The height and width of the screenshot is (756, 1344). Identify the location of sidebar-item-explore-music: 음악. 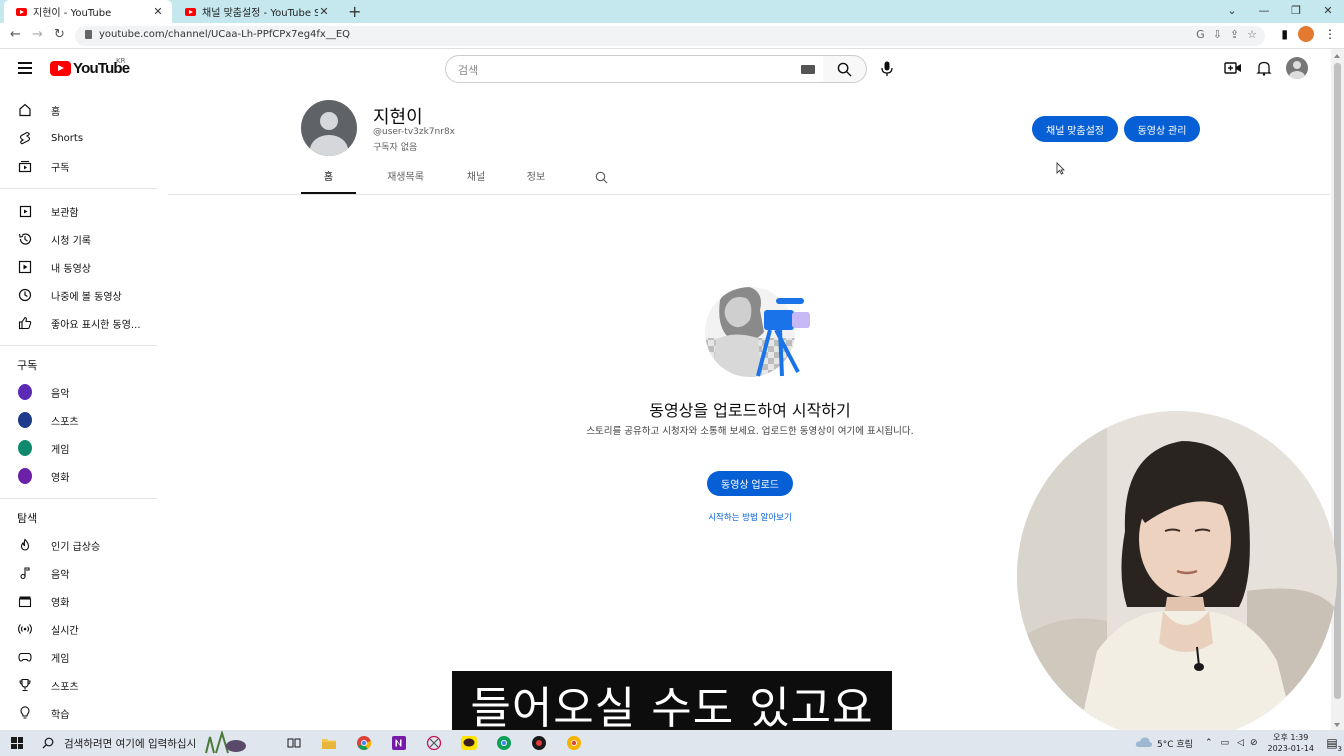
(80, 573).